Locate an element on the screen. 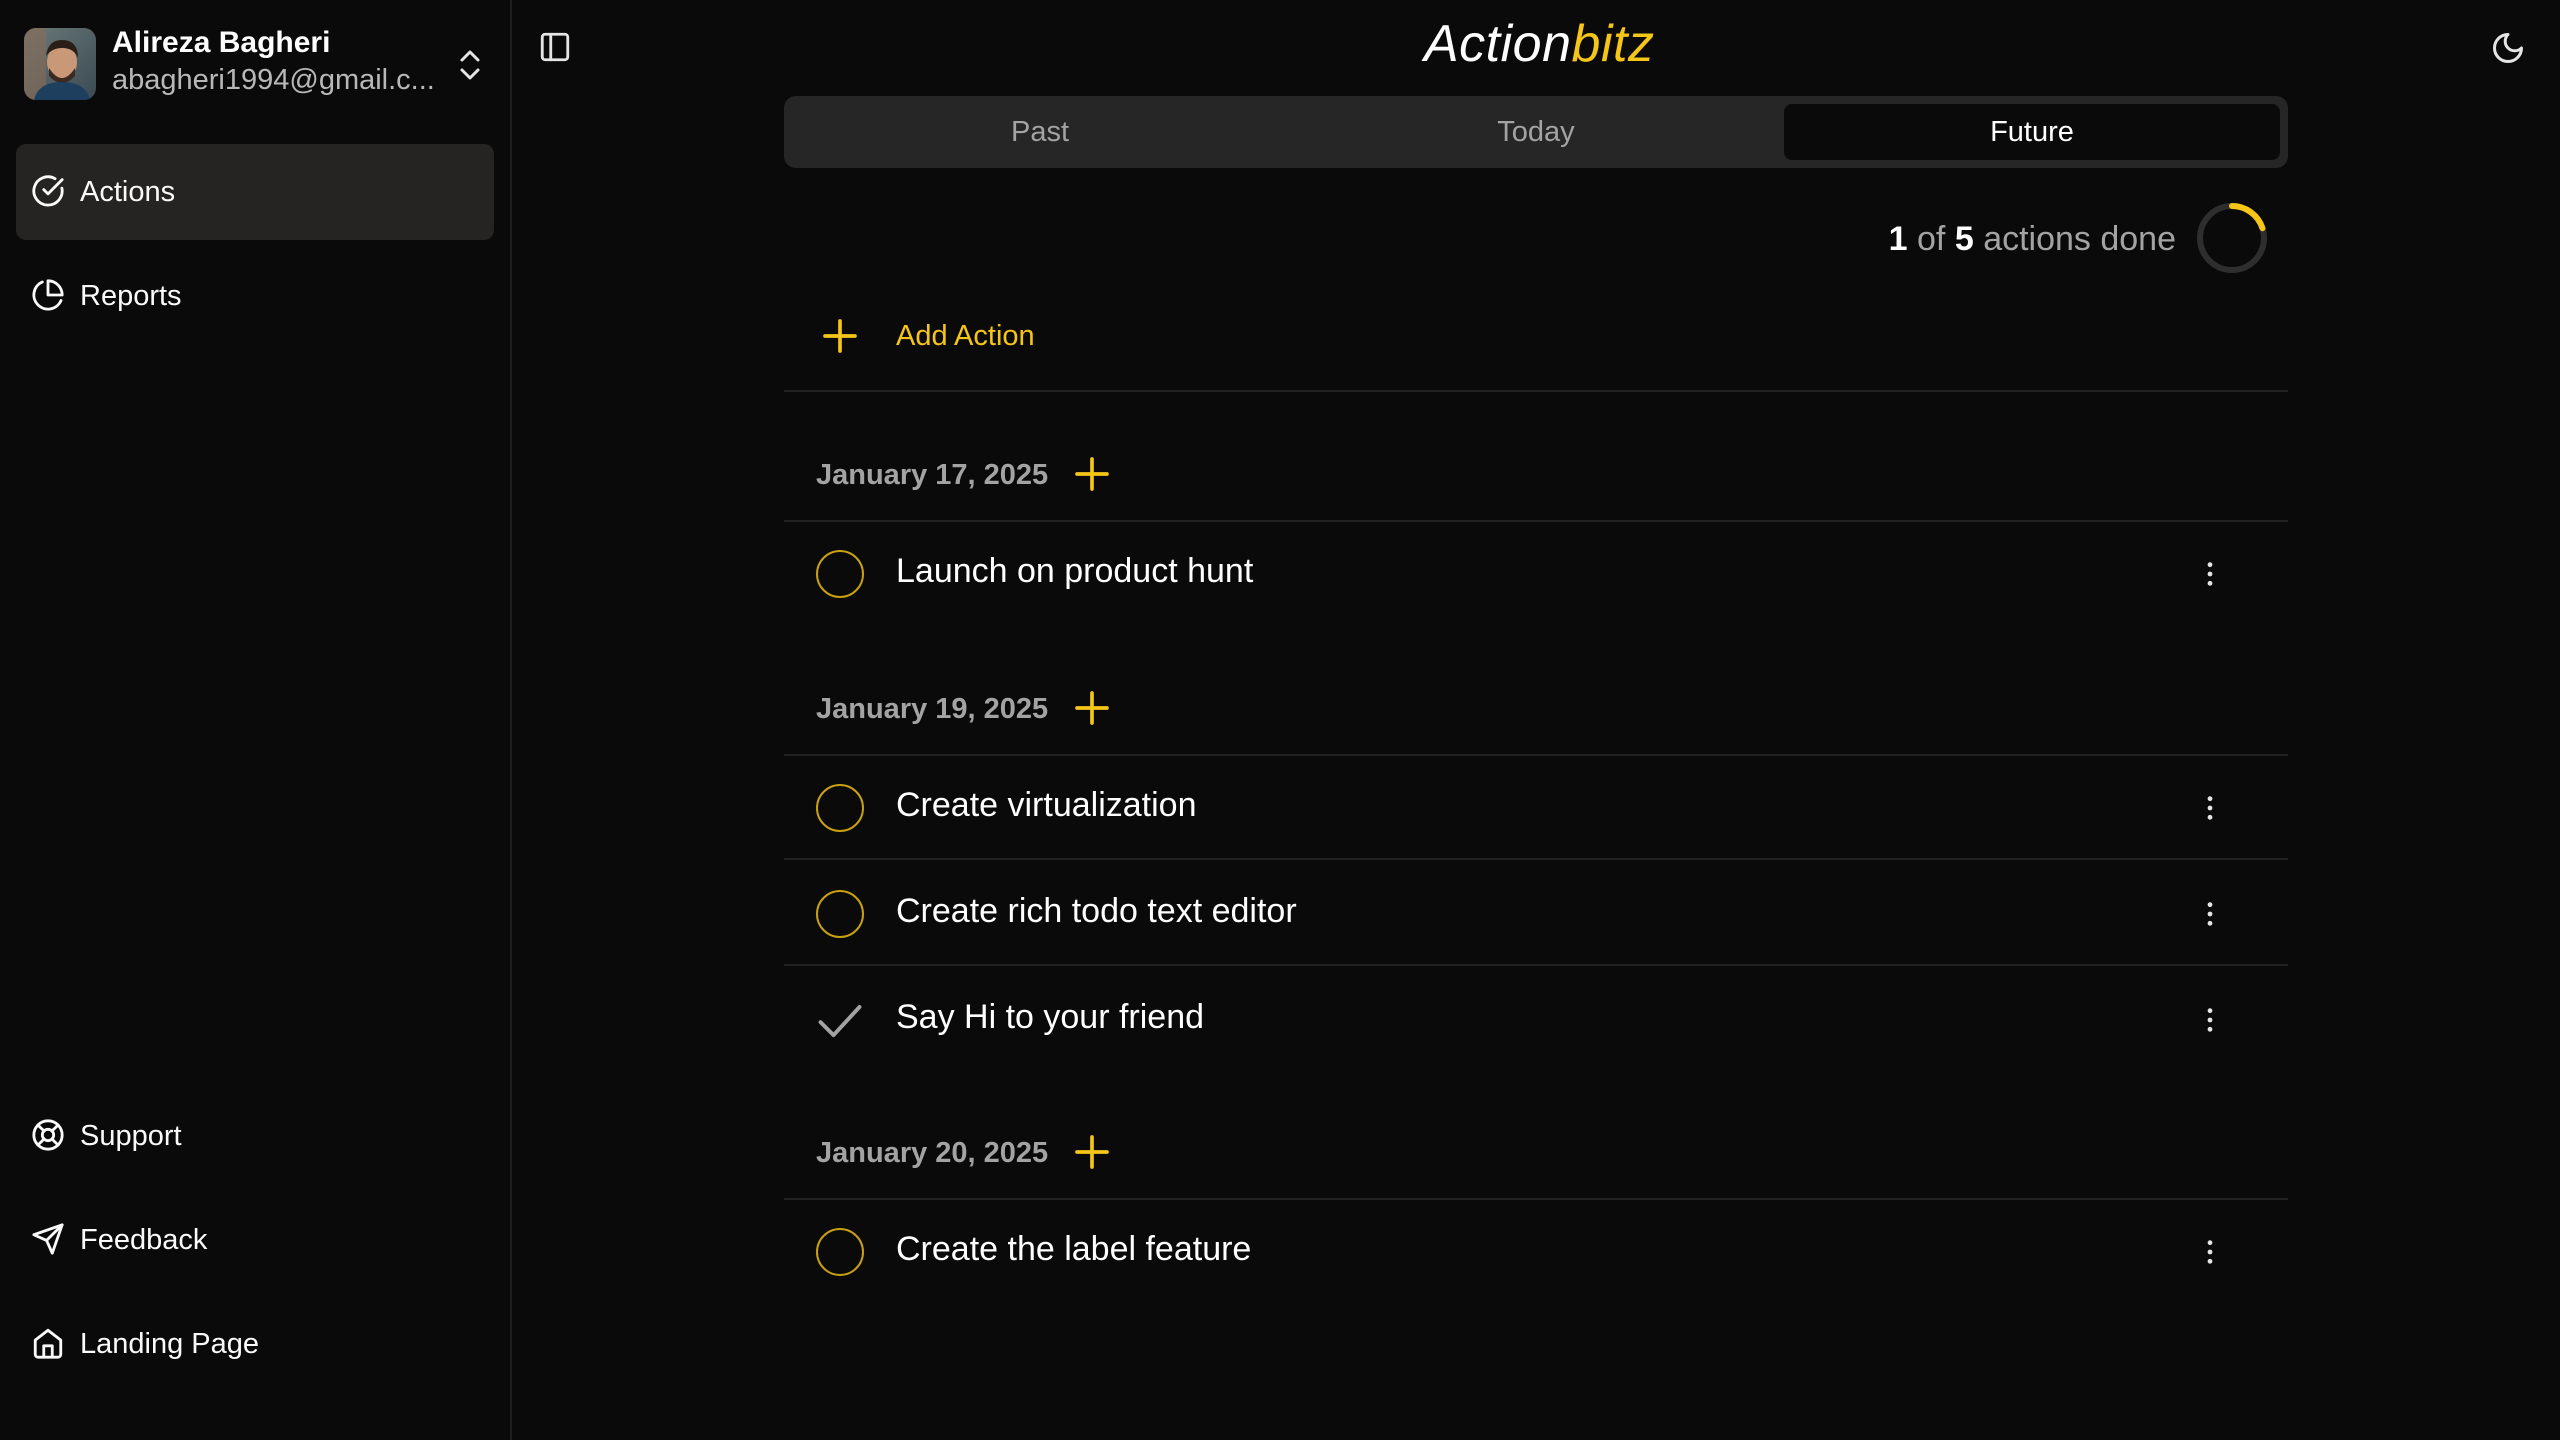  progress-ring is located at coordinates (2232, 238).